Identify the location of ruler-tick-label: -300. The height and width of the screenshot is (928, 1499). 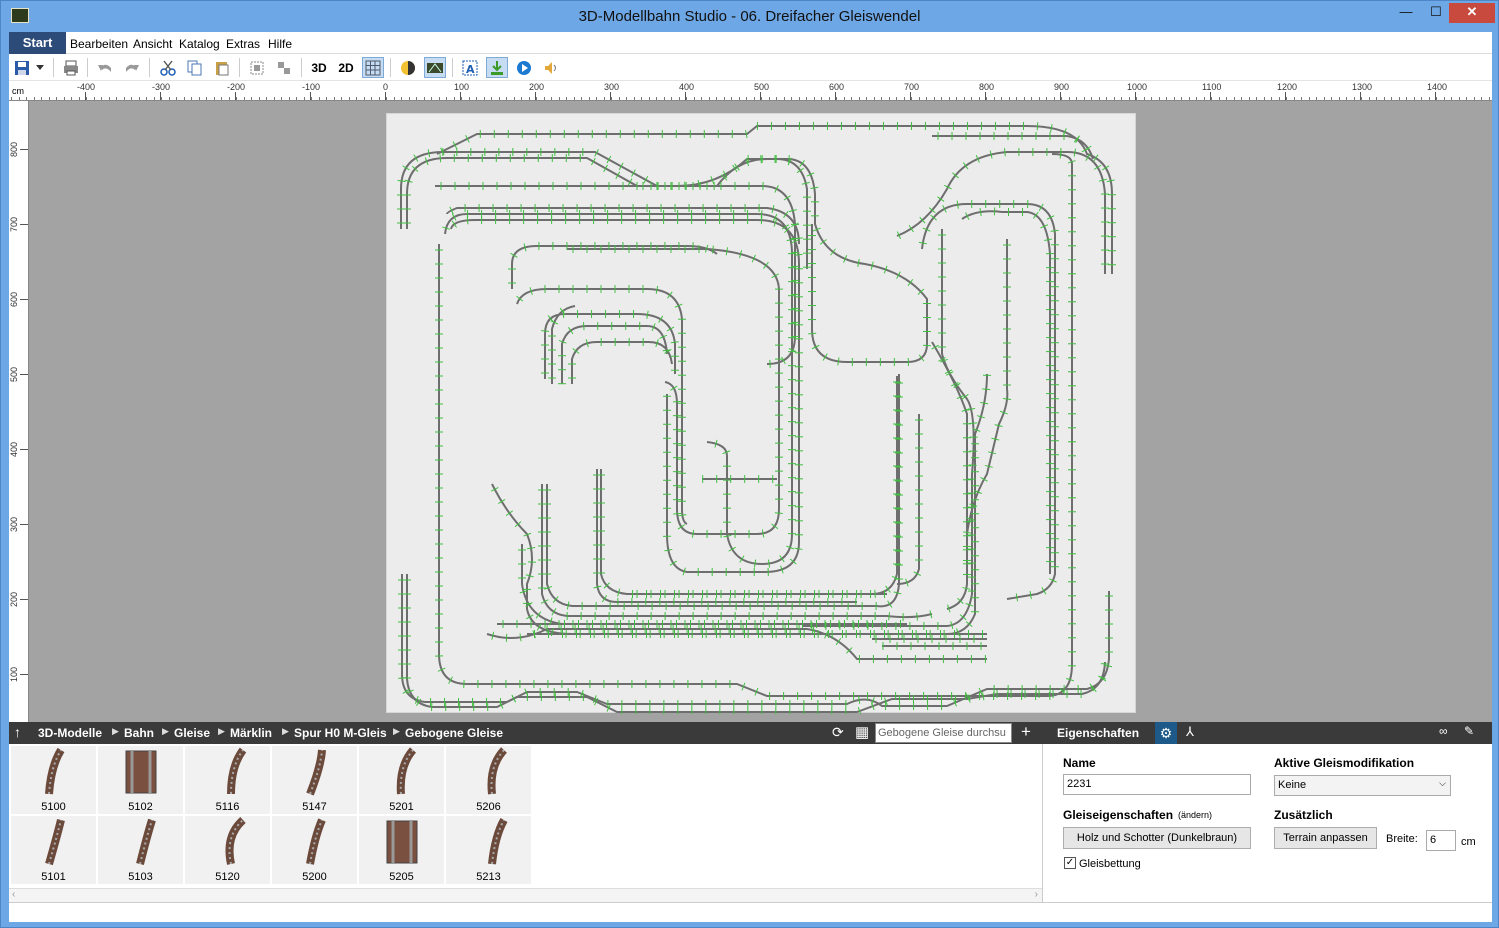
(161, 87).